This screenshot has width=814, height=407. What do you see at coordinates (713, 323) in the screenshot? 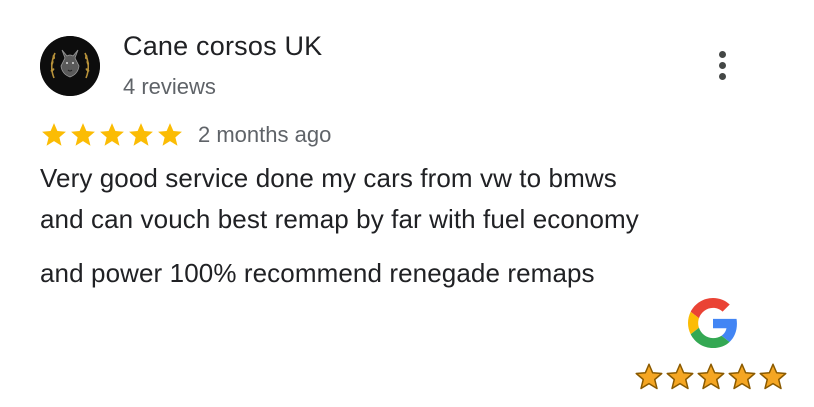
I see `google-g-icon` at bounding box center [713, 323].